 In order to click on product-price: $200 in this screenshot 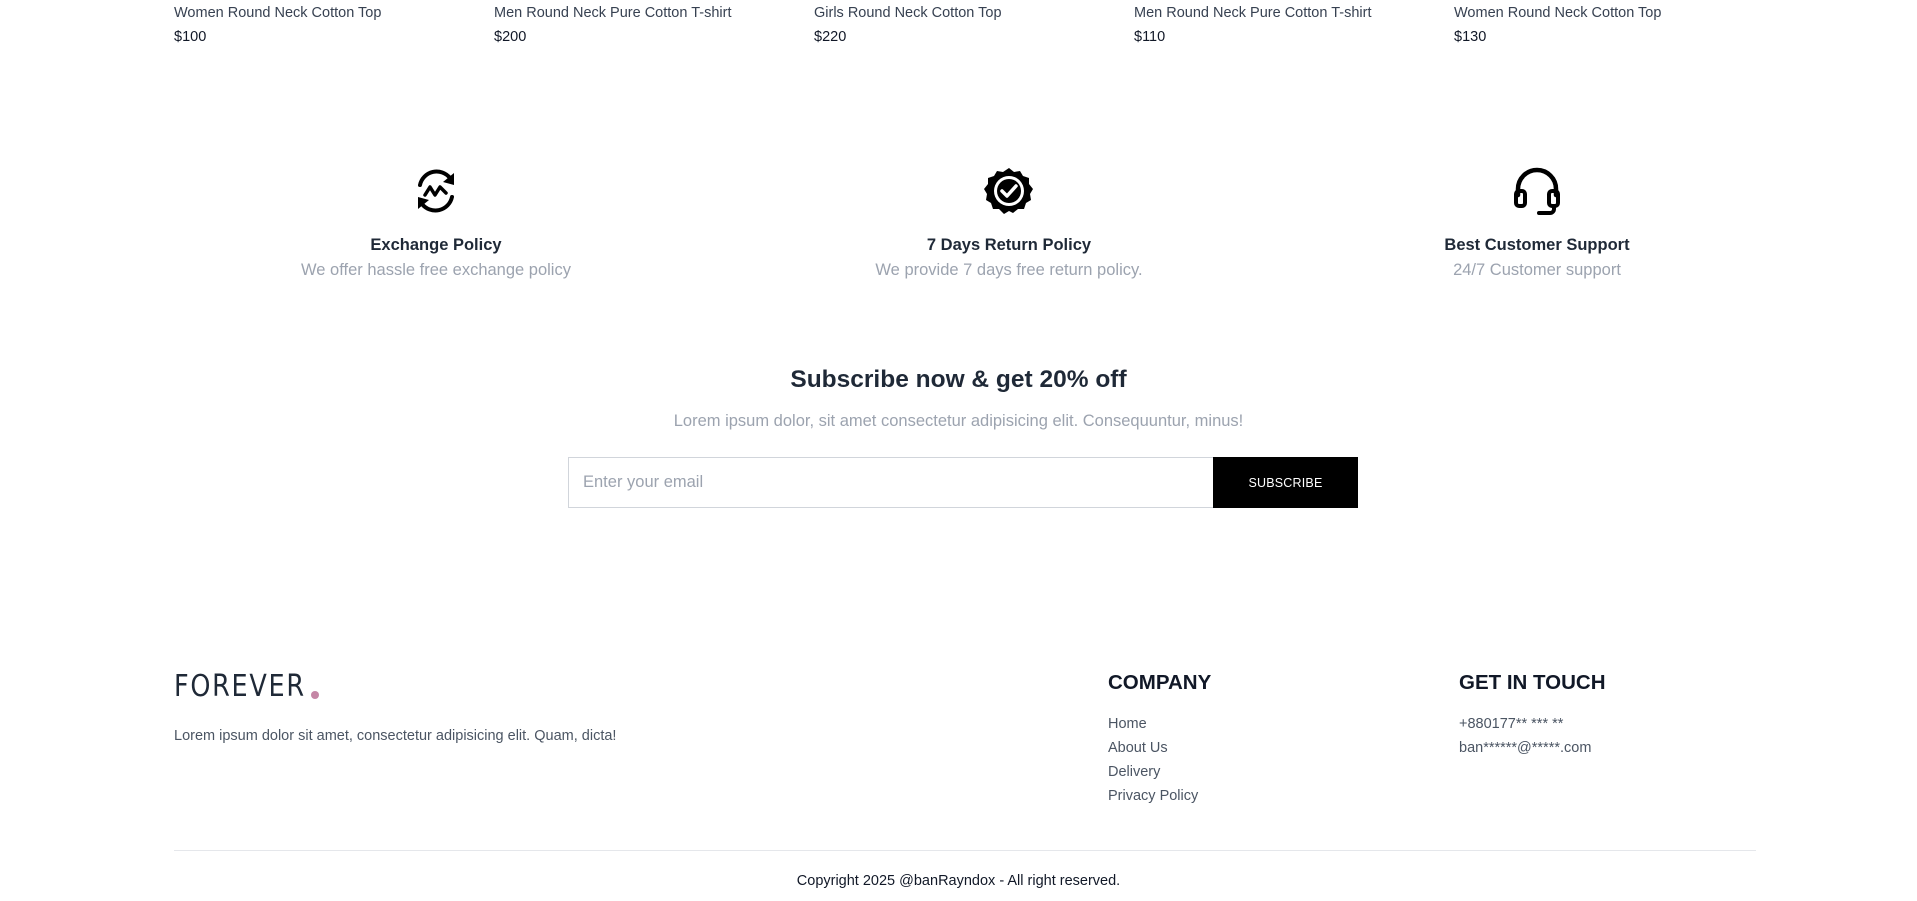, I will do `click(510, 37)`.